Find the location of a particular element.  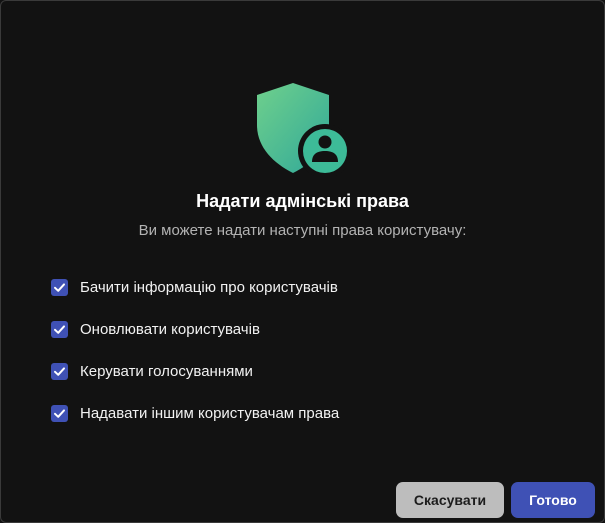

permission-view-users: Бачити інформацію про користувачів is located at coordinates (195, 287).